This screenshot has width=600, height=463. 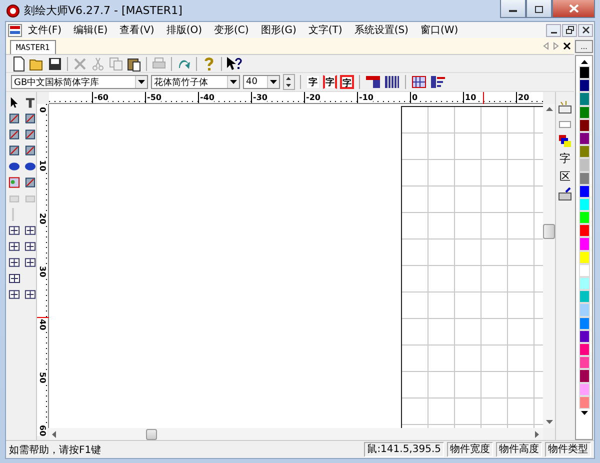 What do you see at coordinates (373, 82) in the screenshot?
I see `grid-pattern-icon` at bounding box center [373, 82].